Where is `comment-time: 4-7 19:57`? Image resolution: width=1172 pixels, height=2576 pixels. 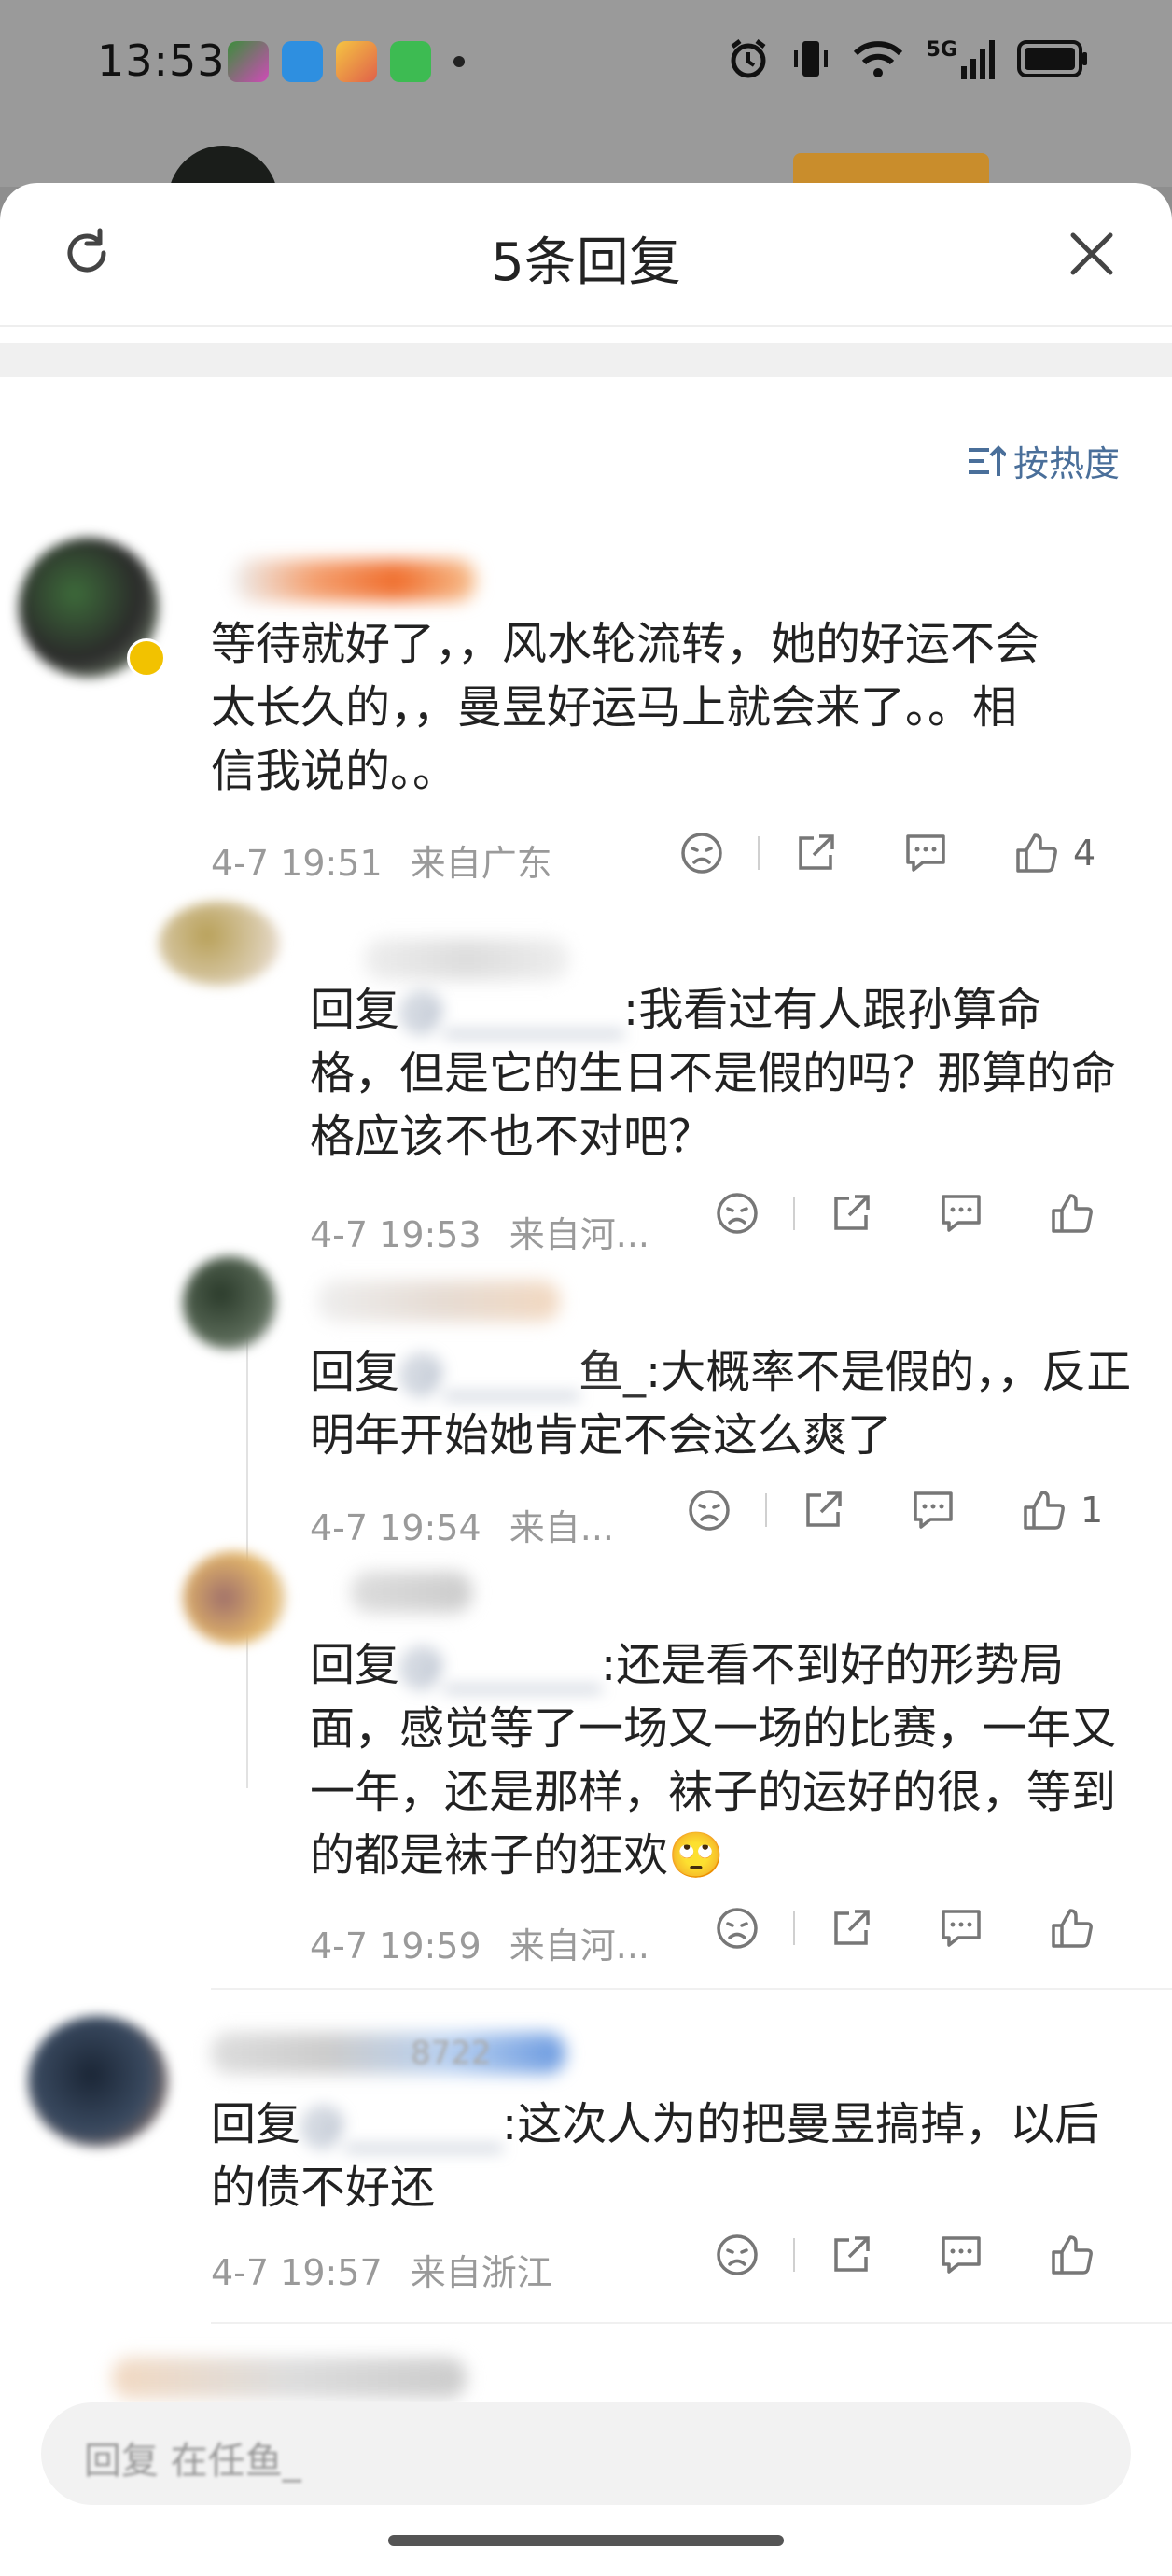 comment-time: 4-7 19:57 is located at coordinates (297, 2272).